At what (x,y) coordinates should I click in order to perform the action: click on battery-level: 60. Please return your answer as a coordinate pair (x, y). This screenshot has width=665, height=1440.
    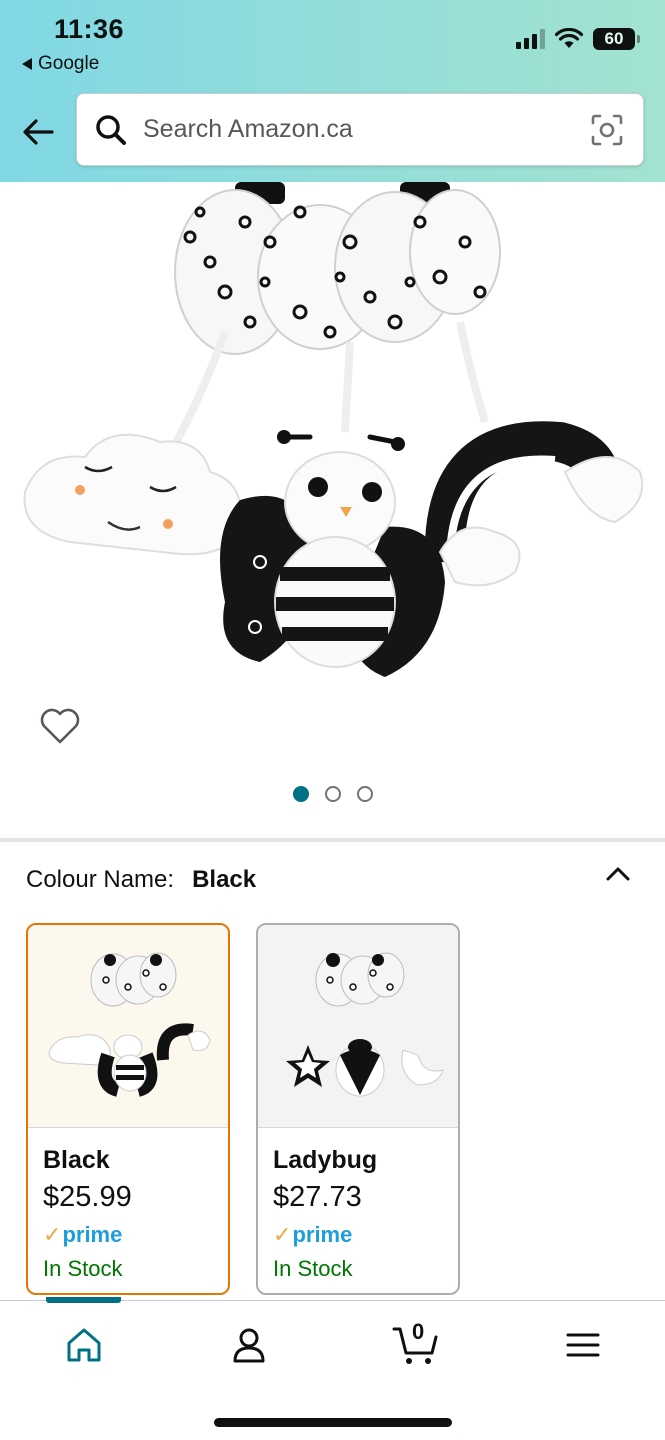
    Looking at the image, I should click on (614, 38).